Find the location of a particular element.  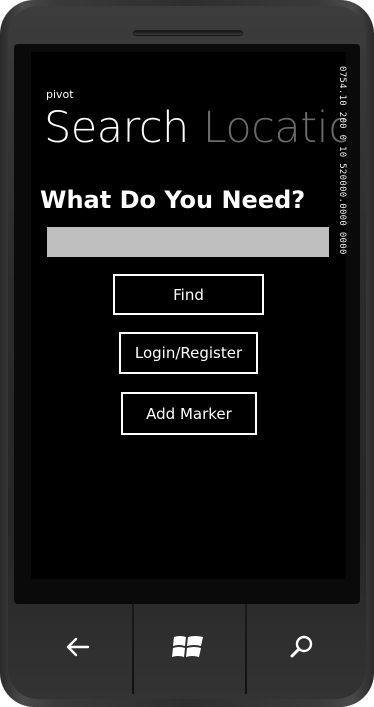

back-button is located at coordinates (78, 649).